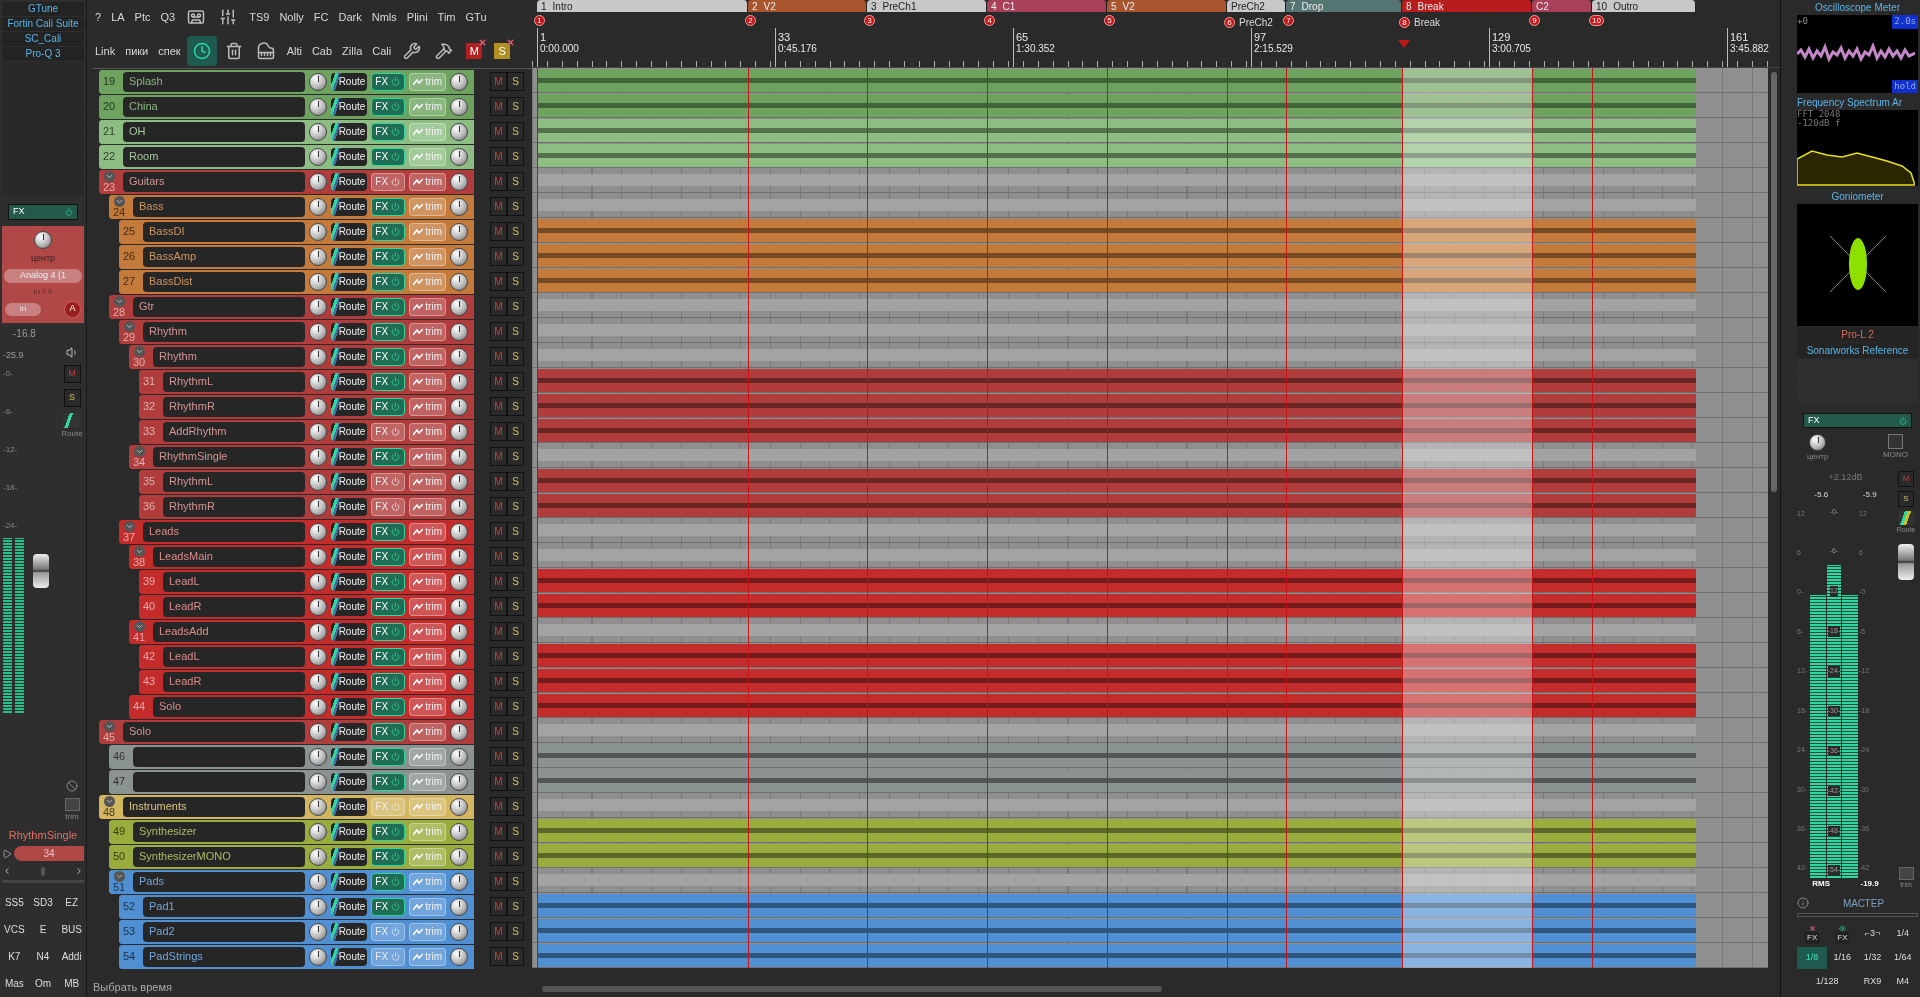  I want to click on fx-slot: Pro-L 2, so click(1857, 334).